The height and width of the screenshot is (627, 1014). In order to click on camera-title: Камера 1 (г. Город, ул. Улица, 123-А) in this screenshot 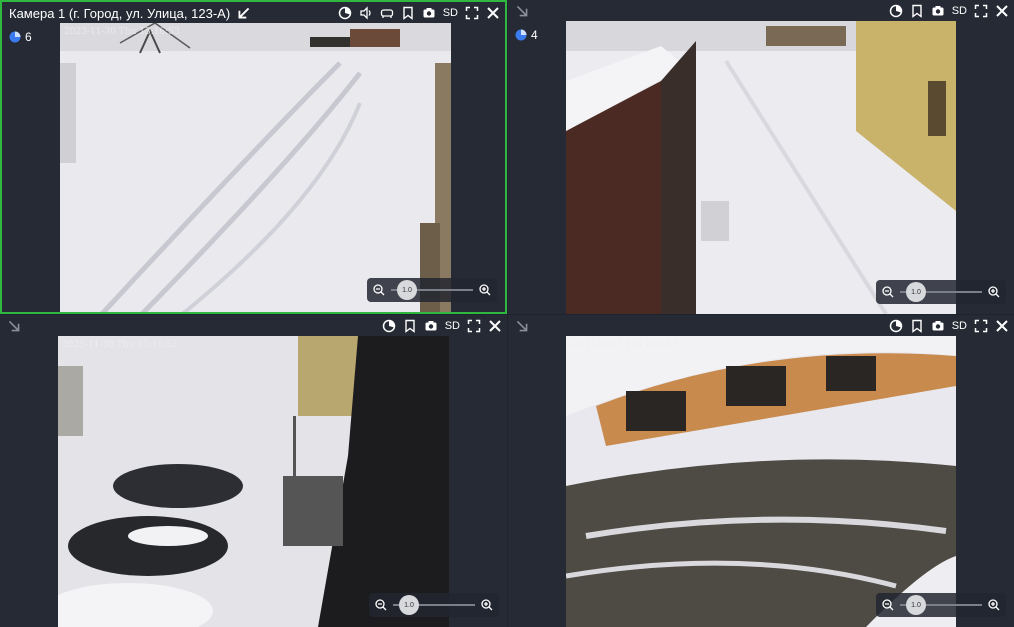, I will do `click(120, 13)`.